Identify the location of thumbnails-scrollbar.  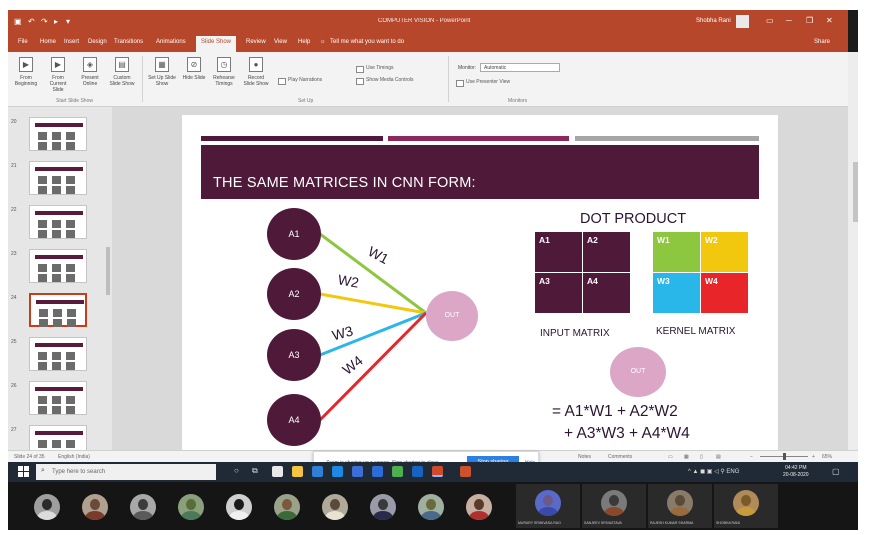
(108, 271).